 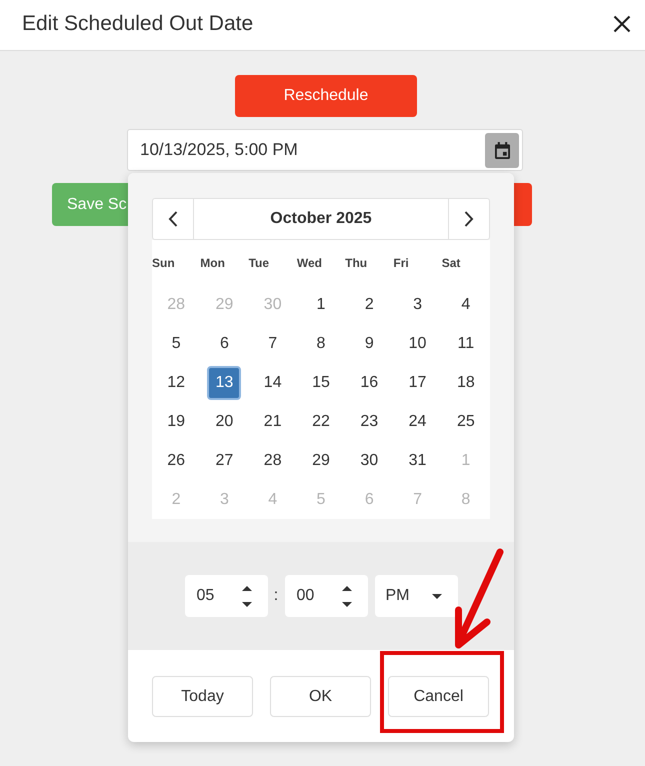 I want to click on date-time-field: 10/13/2025, 5:00 PM, so click(x=325, y=150).